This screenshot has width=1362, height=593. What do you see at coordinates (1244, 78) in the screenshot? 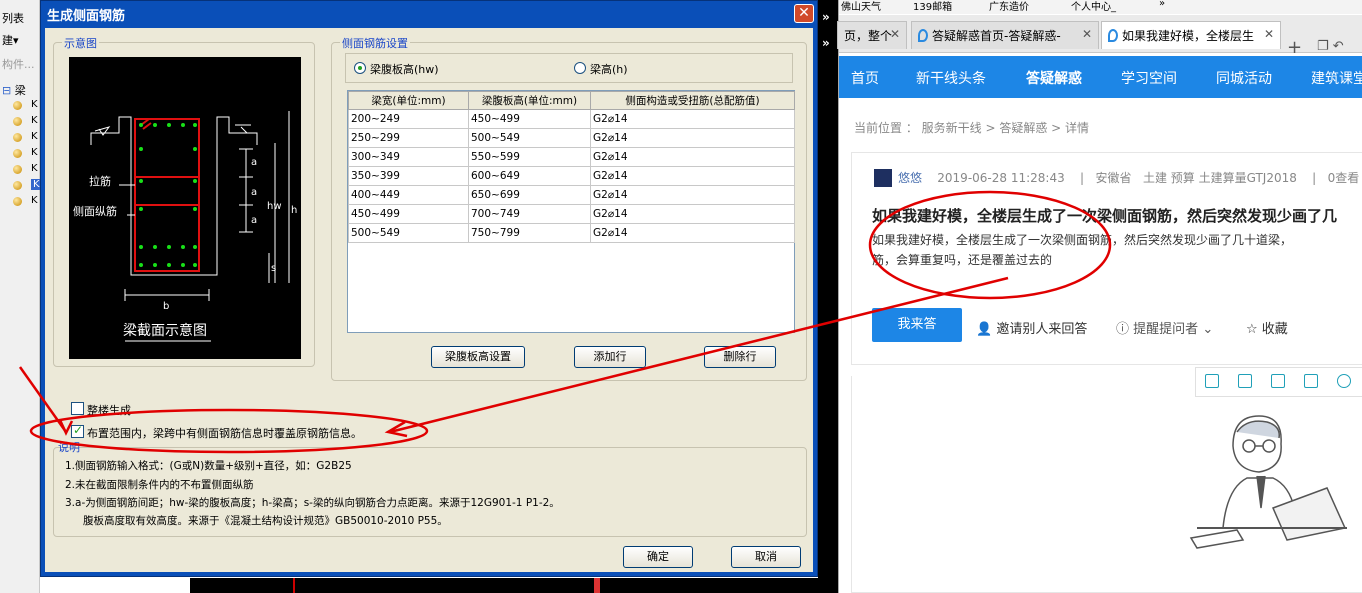
I see `nav-events: 同城活动` at bounding box center [1244, 78].